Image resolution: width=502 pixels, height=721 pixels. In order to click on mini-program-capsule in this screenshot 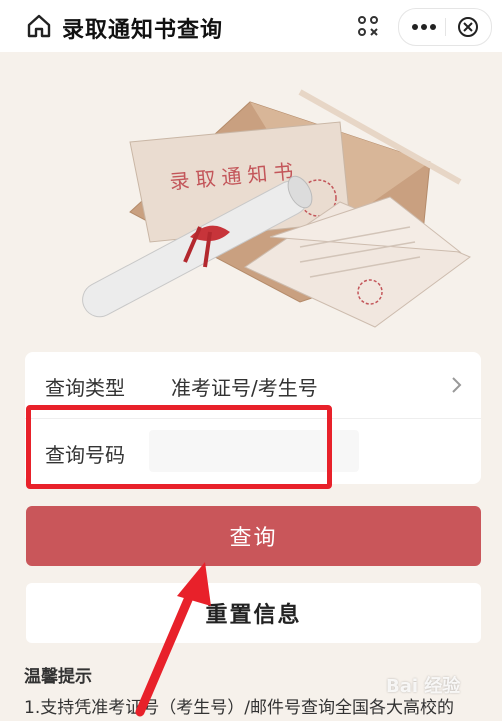, I will do `click(445, 27)`.